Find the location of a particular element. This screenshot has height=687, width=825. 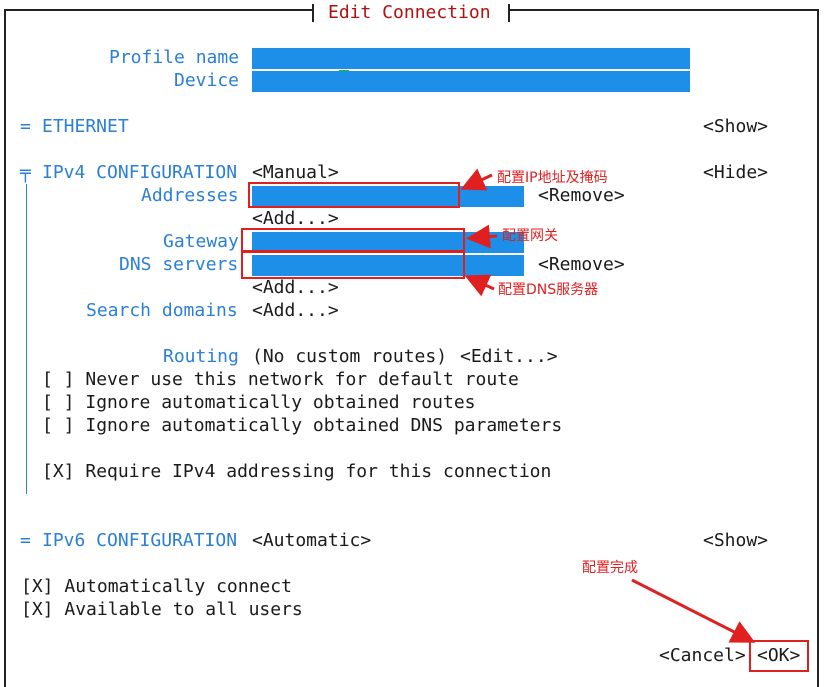

frame-left is located at coordinates (5, 348).